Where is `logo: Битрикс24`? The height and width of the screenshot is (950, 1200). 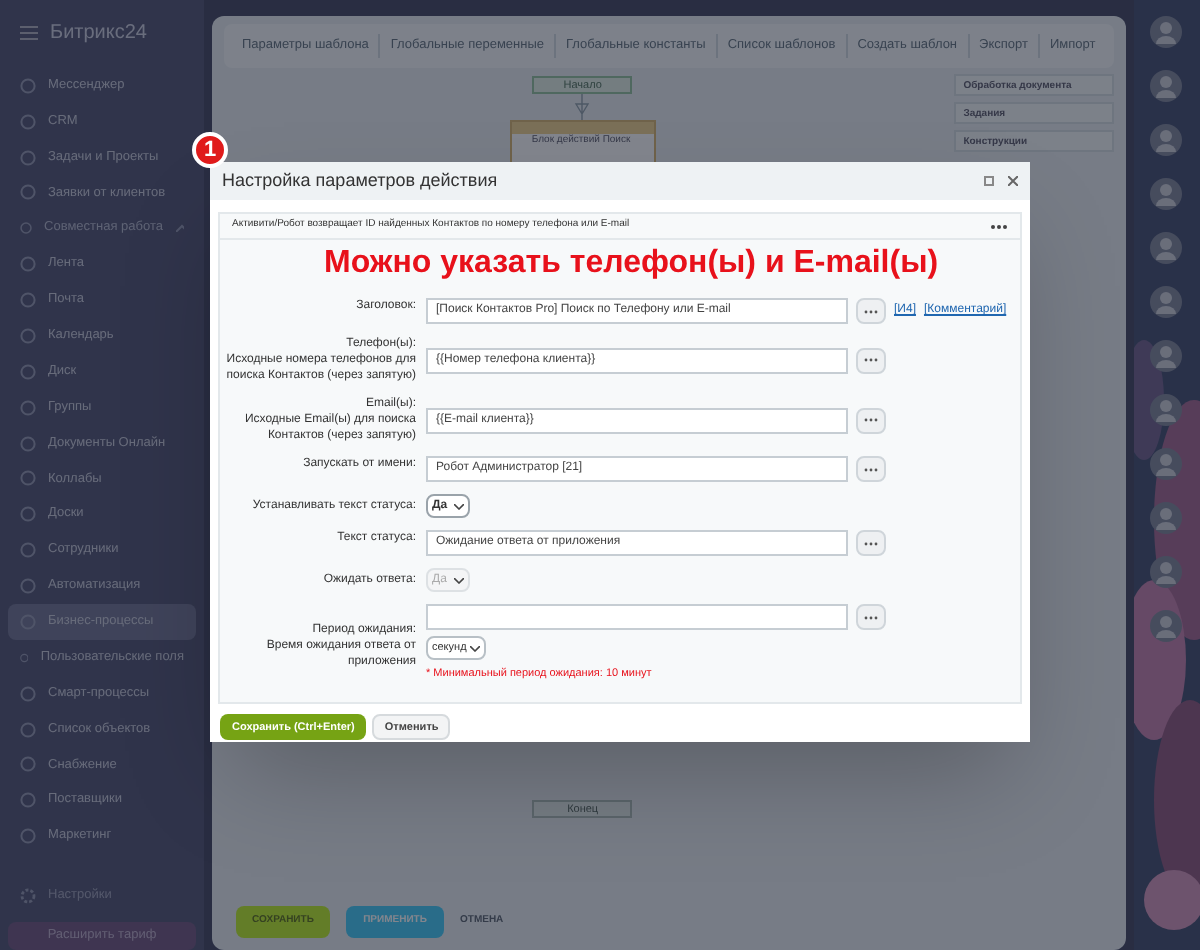 logo: Битрикс24 is located at coordinates (98, 34).